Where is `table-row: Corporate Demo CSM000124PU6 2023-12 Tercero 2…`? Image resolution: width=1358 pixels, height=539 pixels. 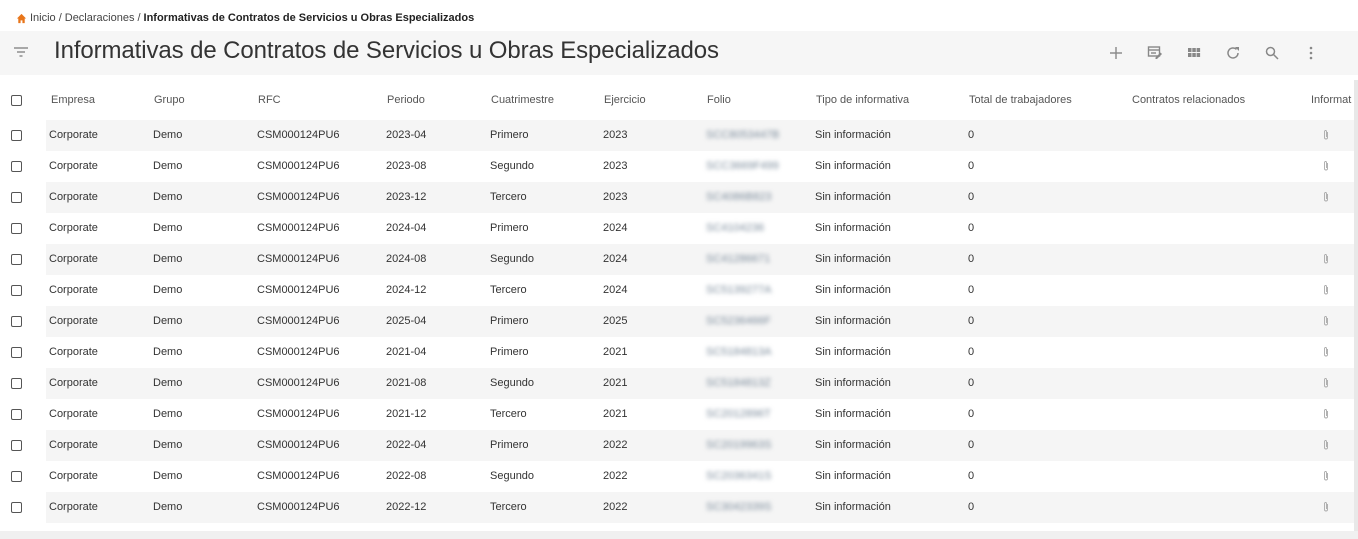 table-row: Corporate Demo CSM000124PU6 2023-12 Tercero 2… is located at coordinates (679, 197).